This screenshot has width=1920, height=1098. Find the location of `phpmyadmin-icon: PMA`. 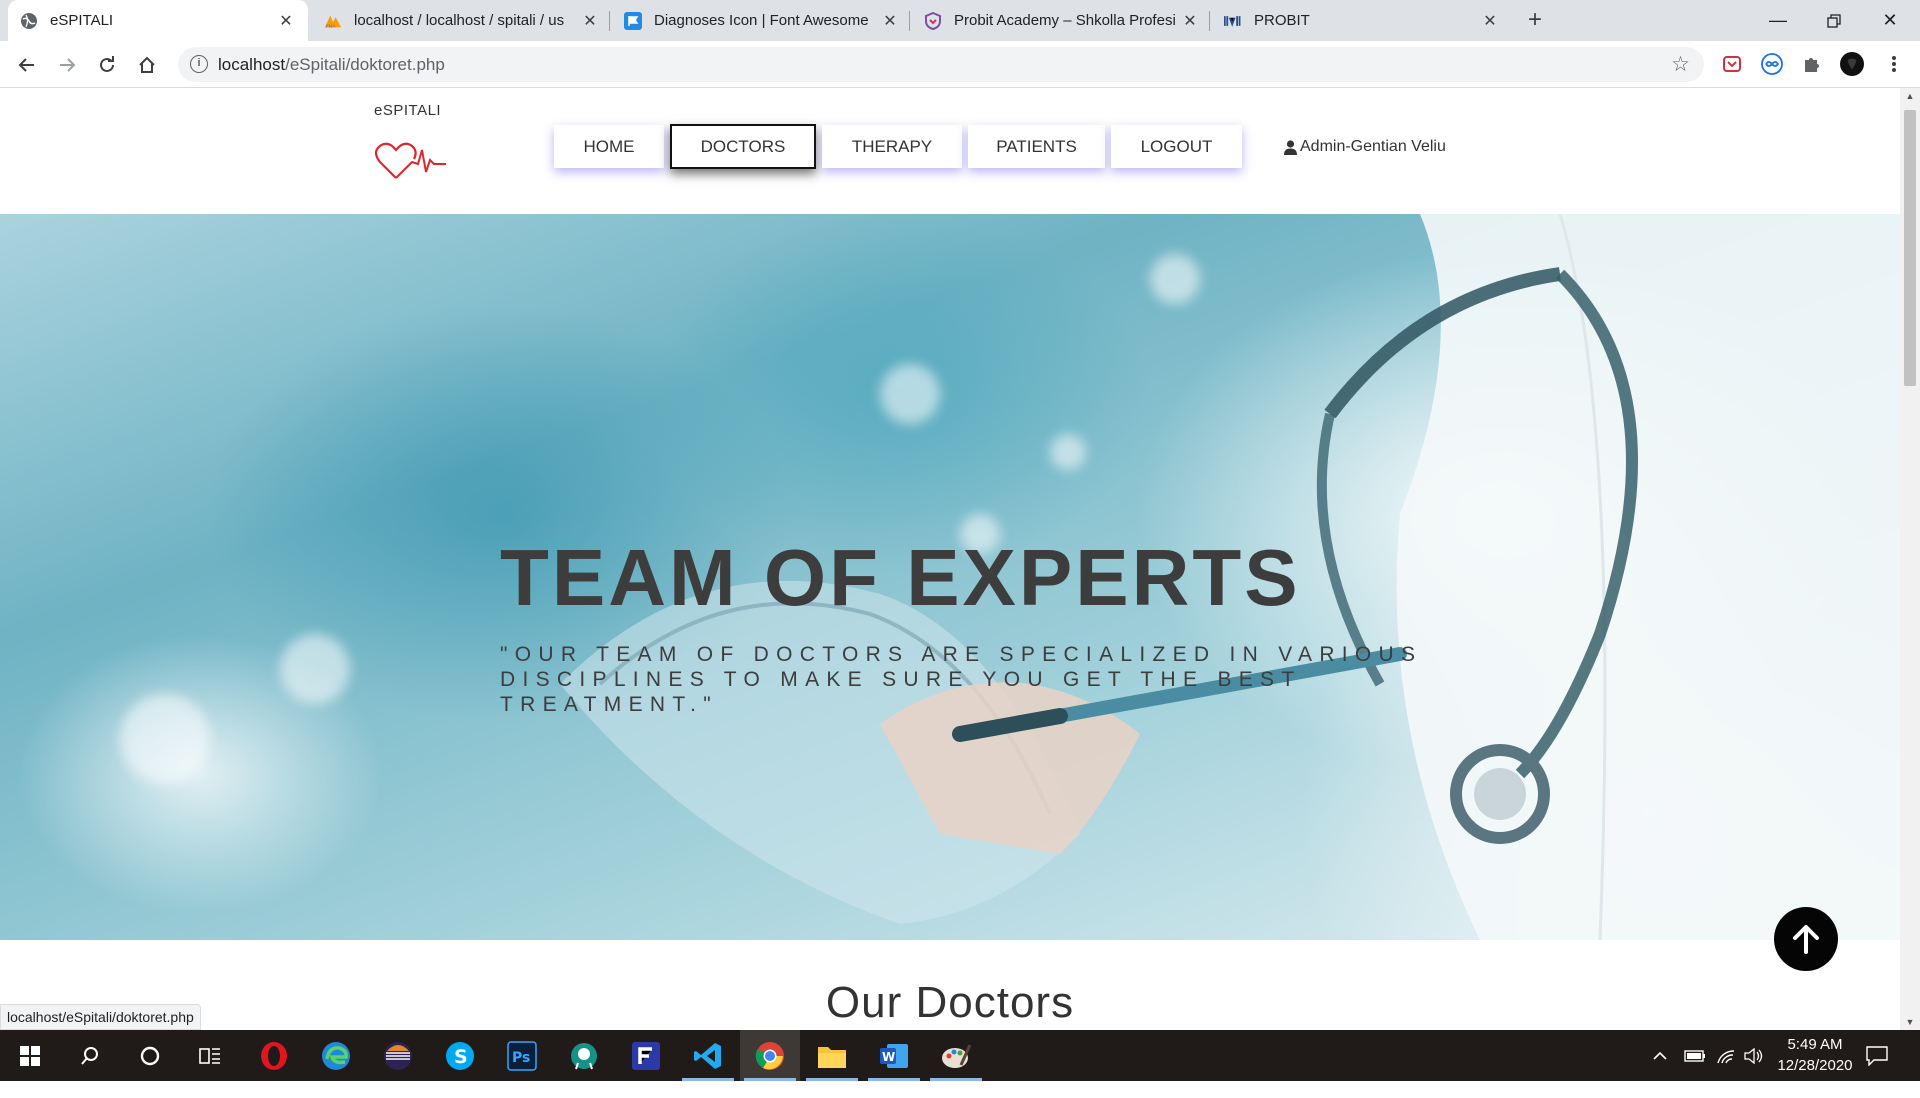

phpmyadmin-icon: PMA is located at coordinates (333, 21).